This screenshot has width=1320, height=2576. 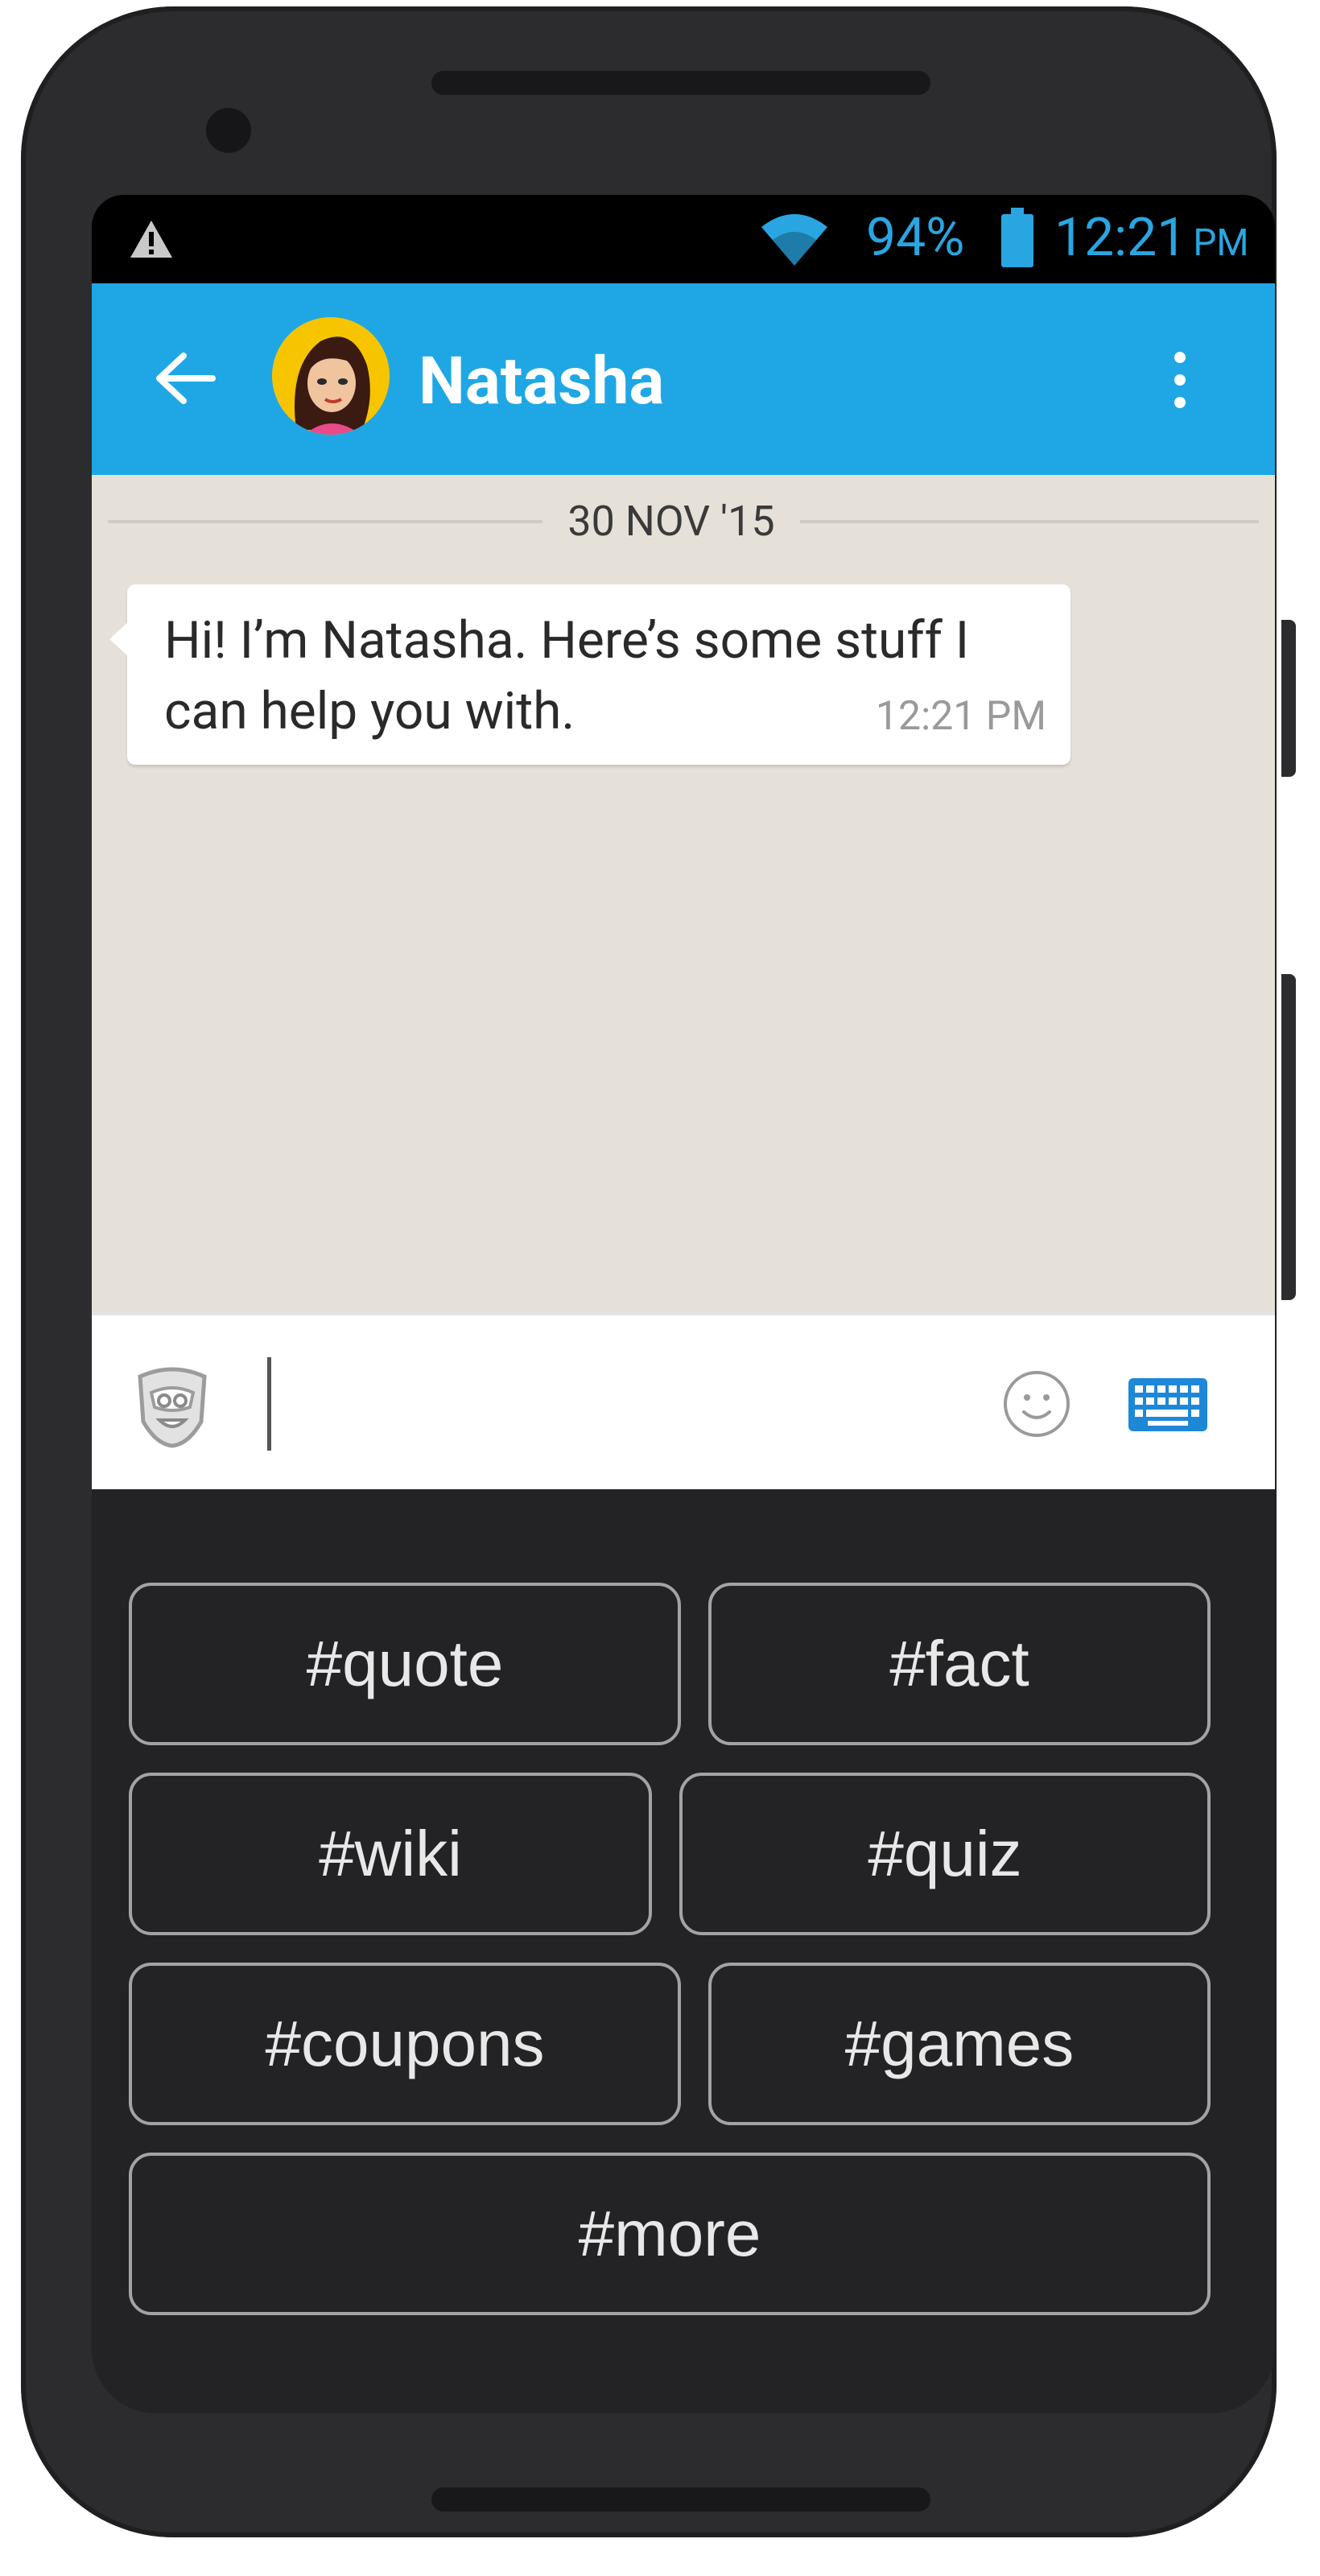 I want to click on quick-reply-games: #games, so click(x=959, y=2044).